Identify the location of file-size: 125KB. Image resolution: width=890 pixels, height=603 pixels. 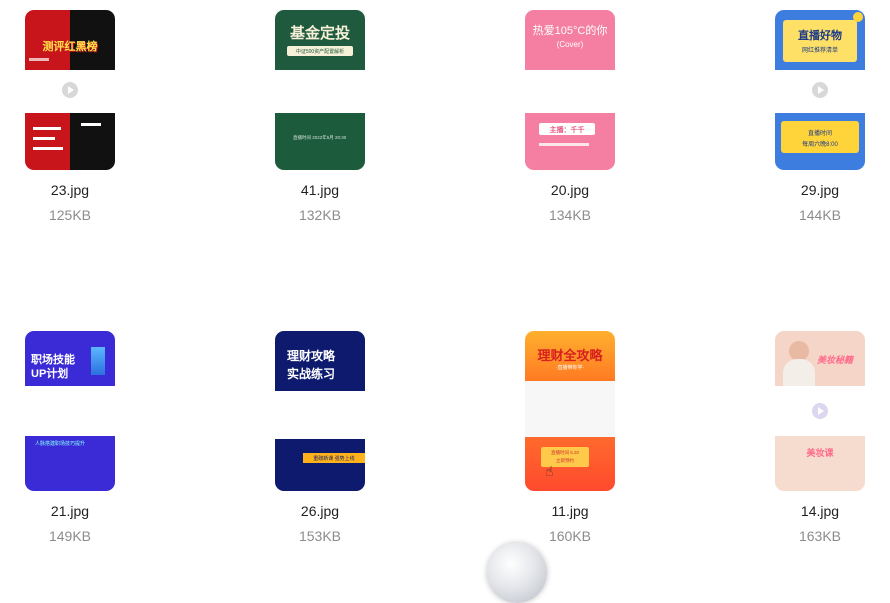
(70, 215).